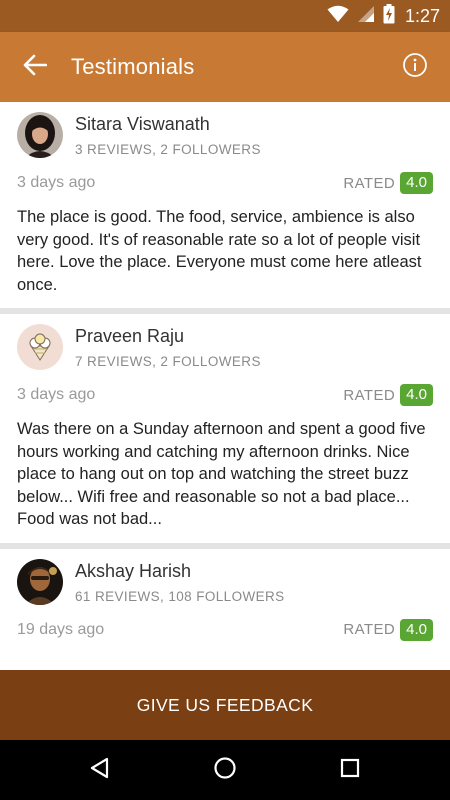 The image size is (450, 800). I want to click on clock: 1:27, so click(422, 16).